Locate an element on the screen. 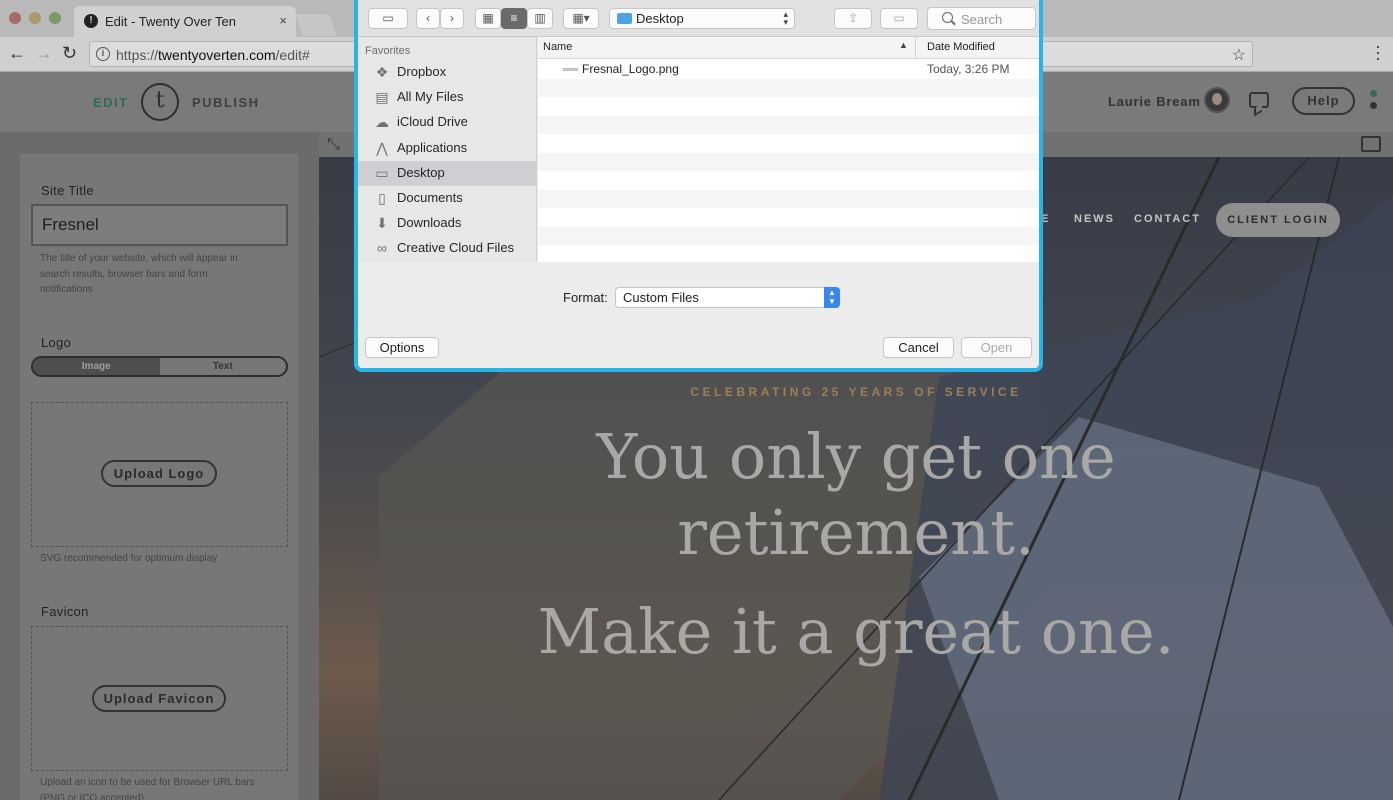 This screenshot has height=800, width=1393. sidebar-item-dropbox: ❖ Dropbox is located at coordinates (447, 72).